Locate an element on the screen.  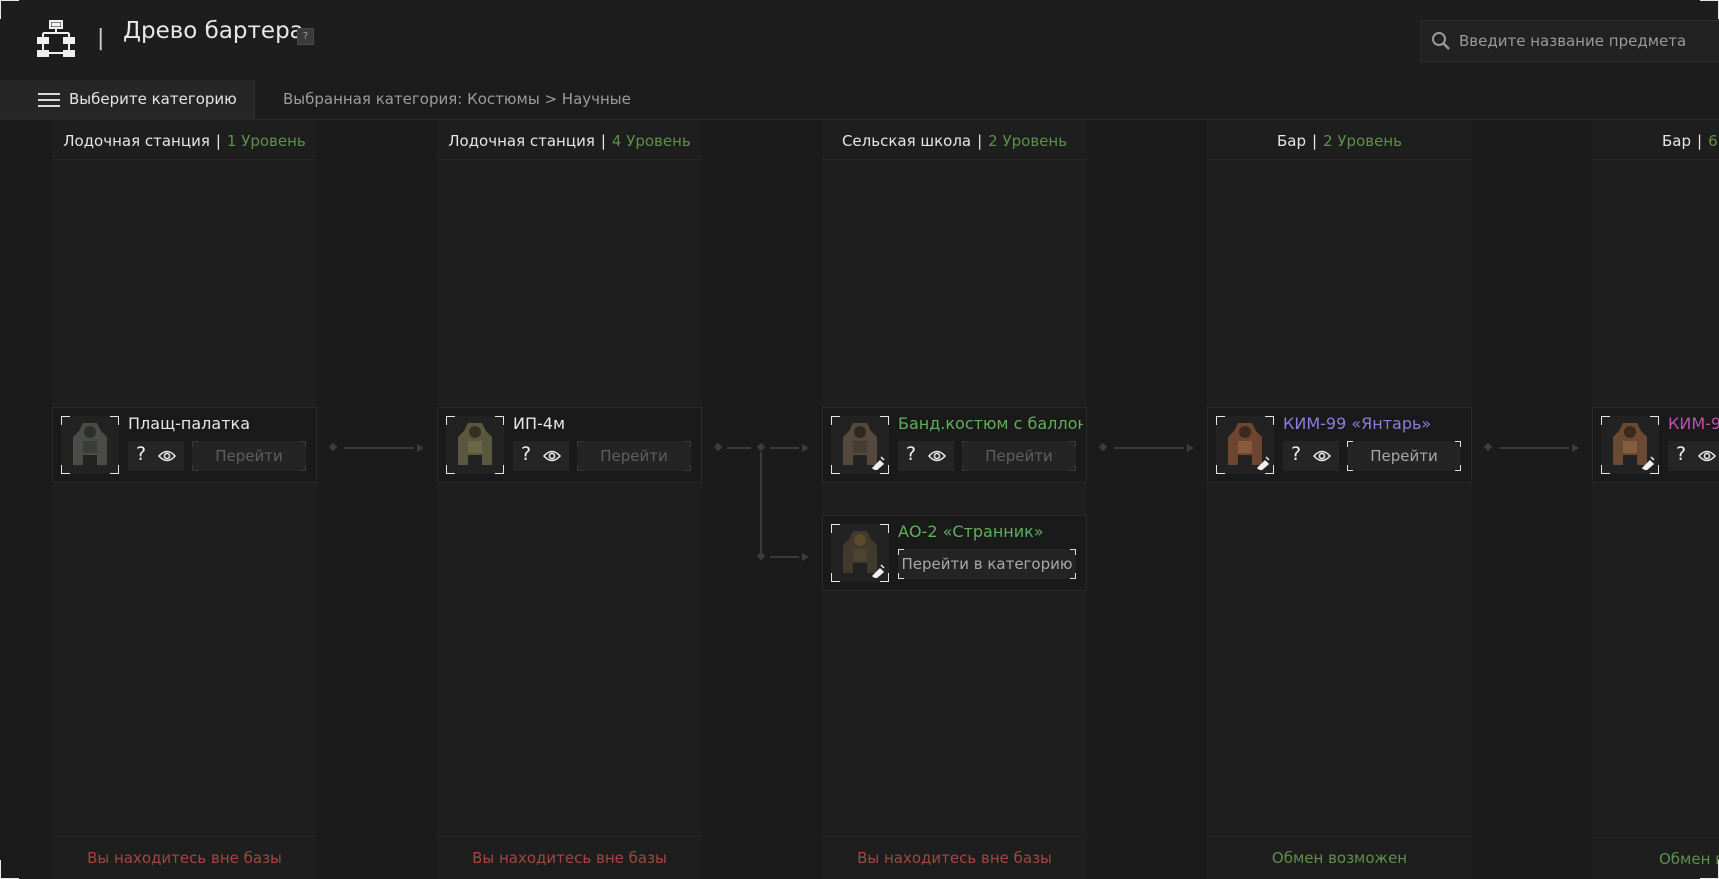
item-name: АО-2 «Странник» is located at coordinates (971, 531).